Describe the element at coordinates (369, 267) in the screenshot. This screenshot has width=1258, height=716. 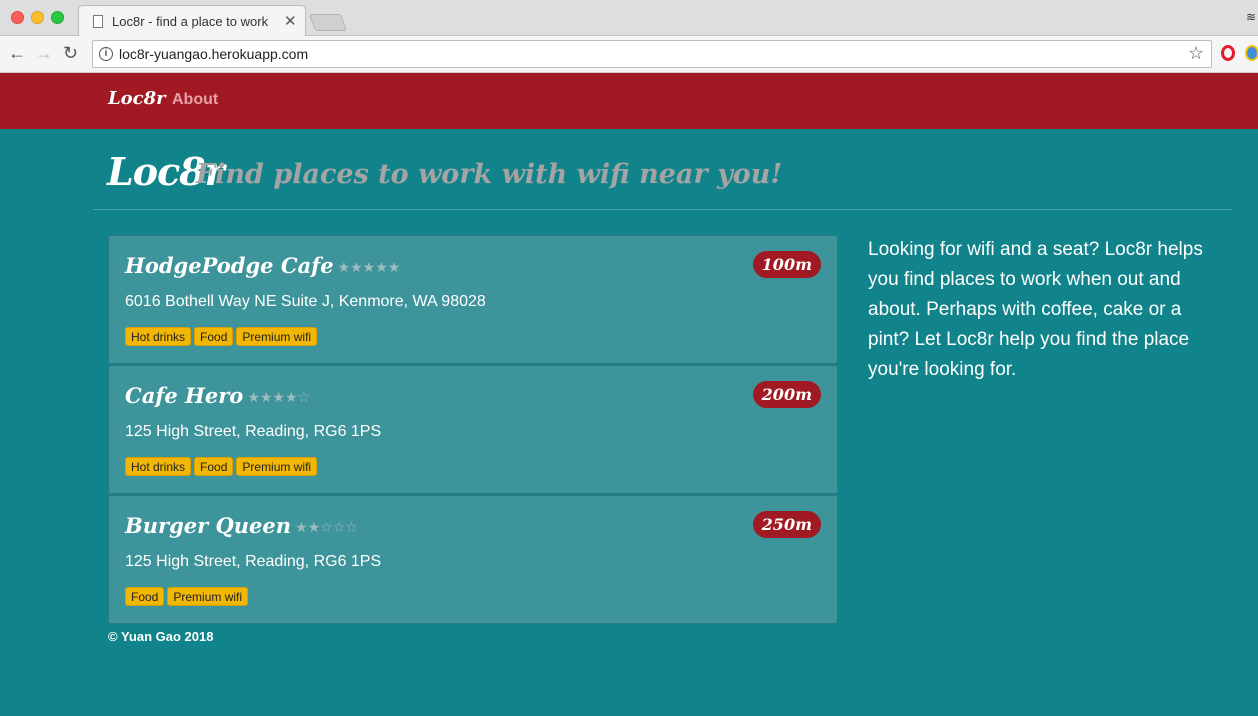
I see `rating-stars-icon: ★★★★★` at that location.